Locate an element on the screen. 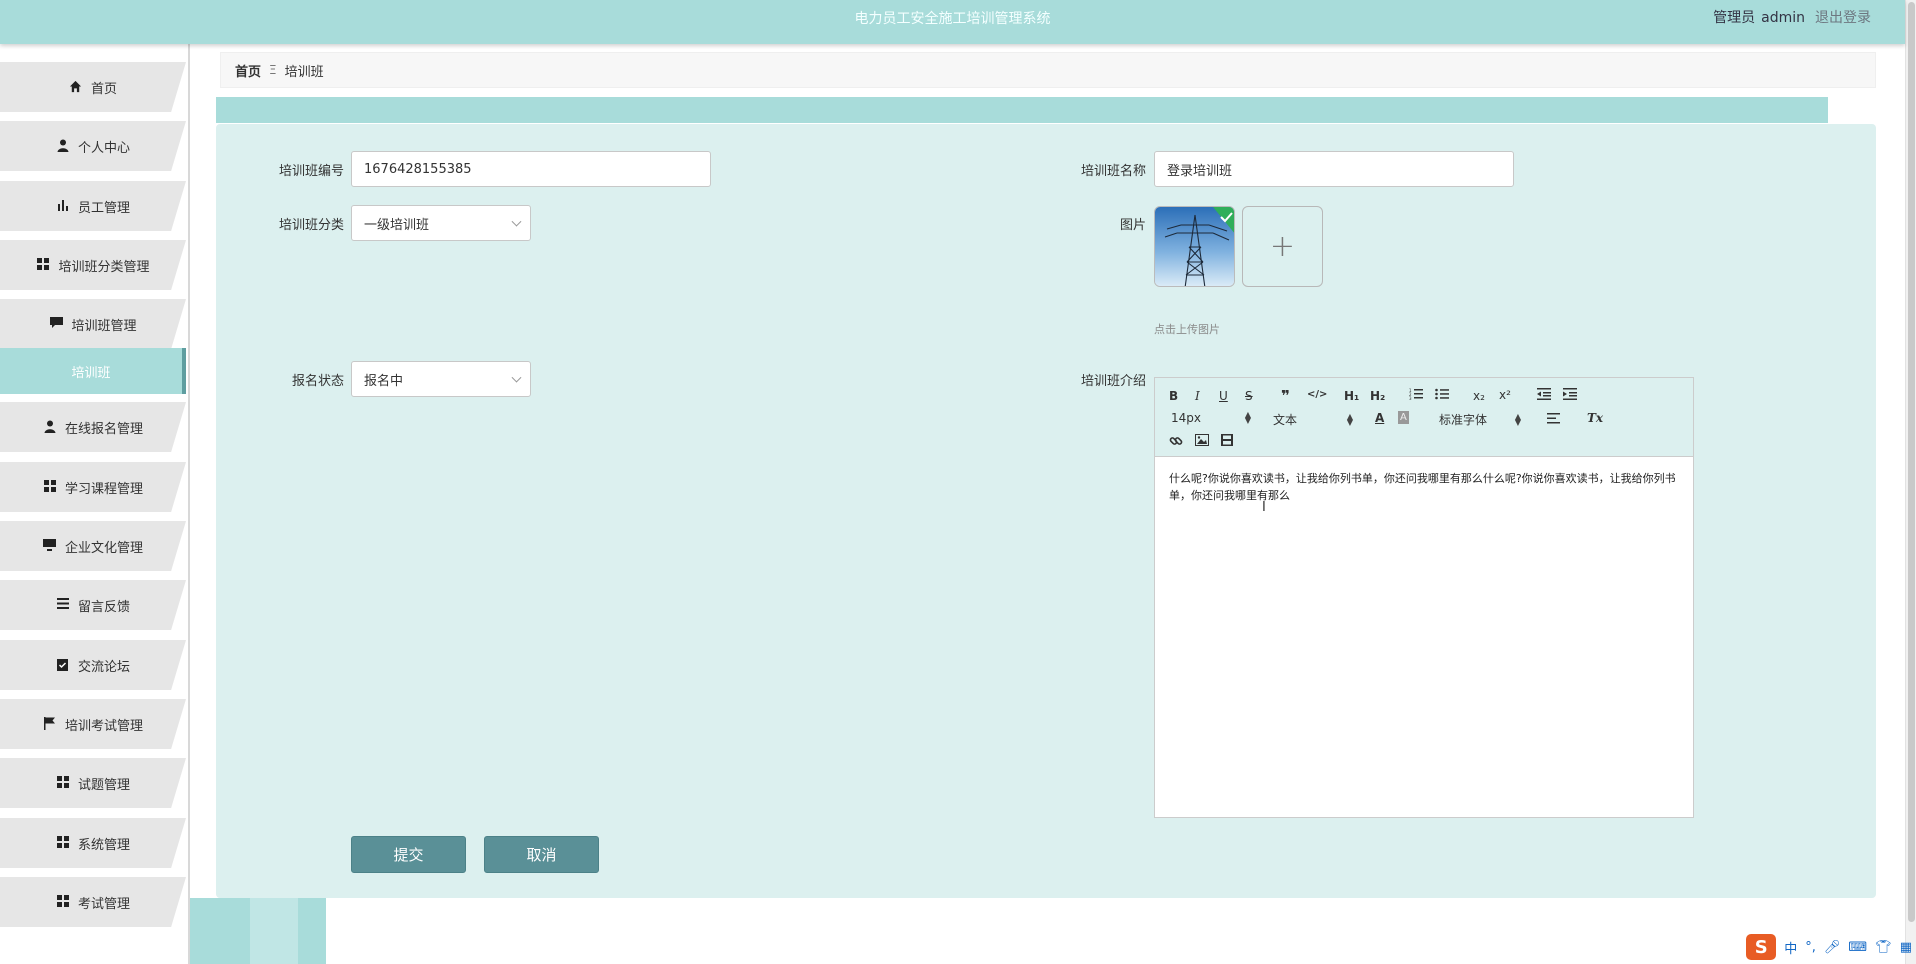 The width and height of the screenshot is (1916, 964). font-color-button: A is located at coordinates (1379, 418).